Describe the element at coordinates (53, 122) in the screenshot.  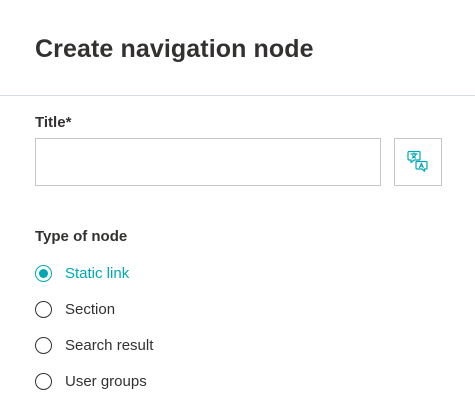
I see `title-field-label: Title*` at that location.